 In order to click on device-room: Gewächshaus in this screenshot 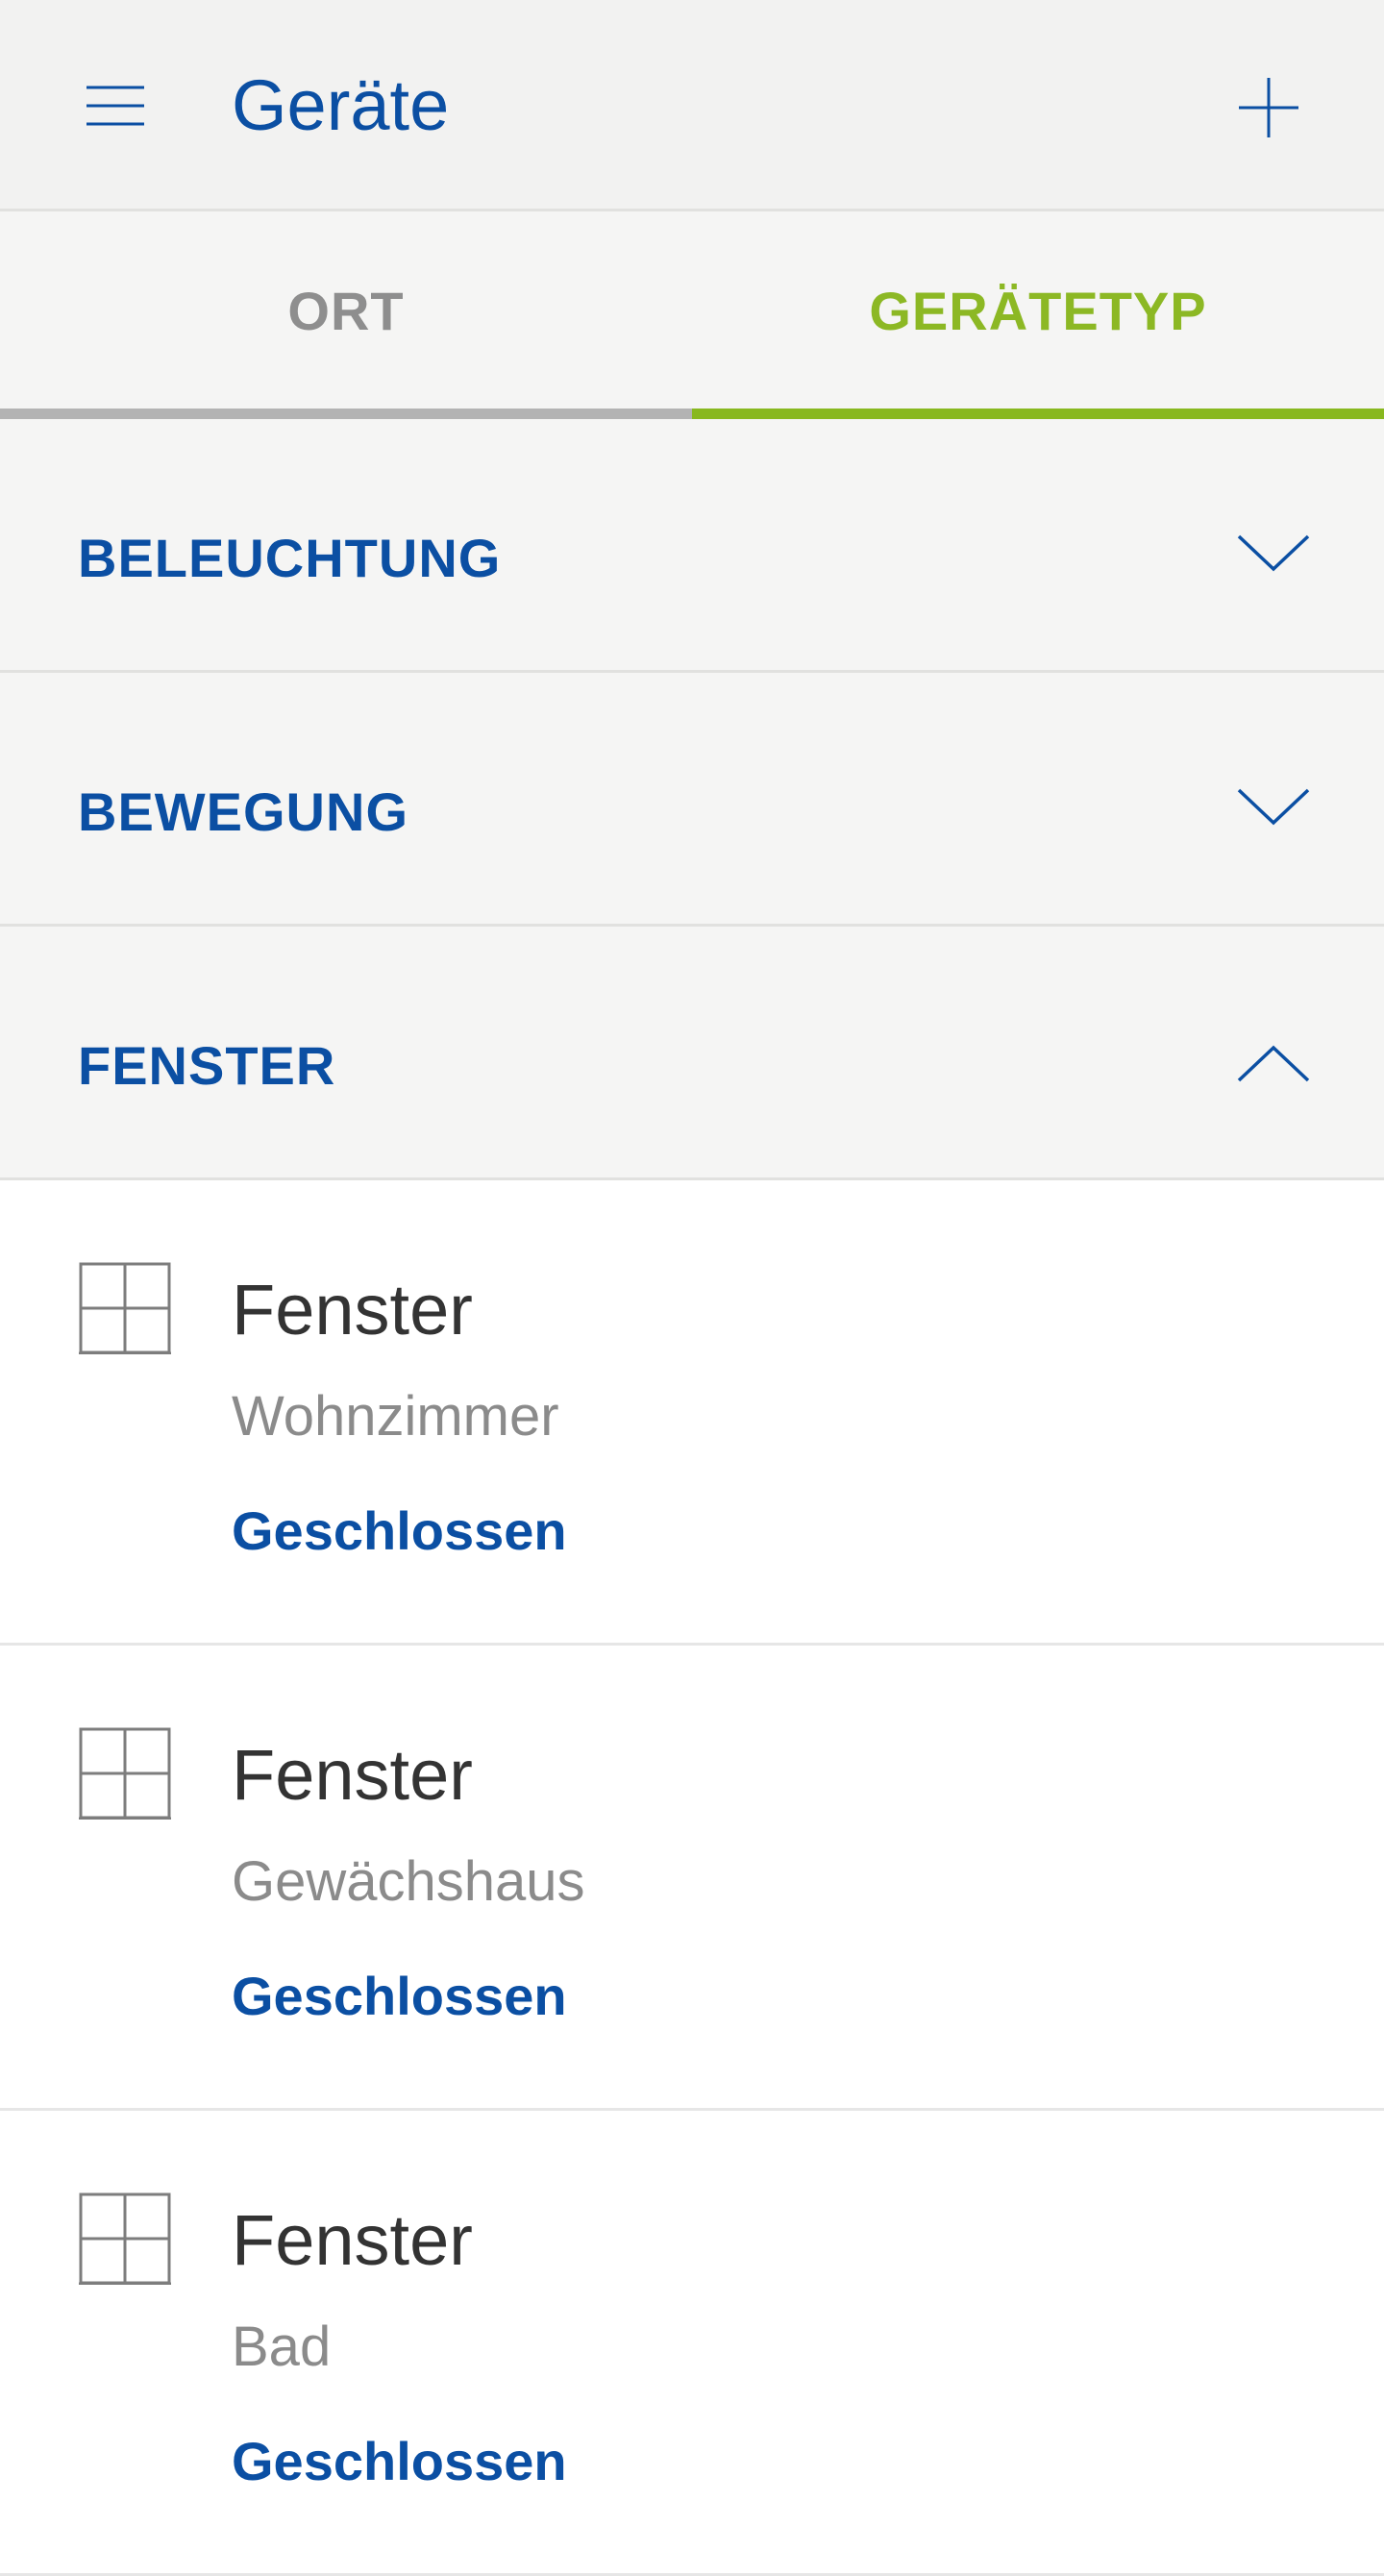, I will do `click(408, 1881)`.